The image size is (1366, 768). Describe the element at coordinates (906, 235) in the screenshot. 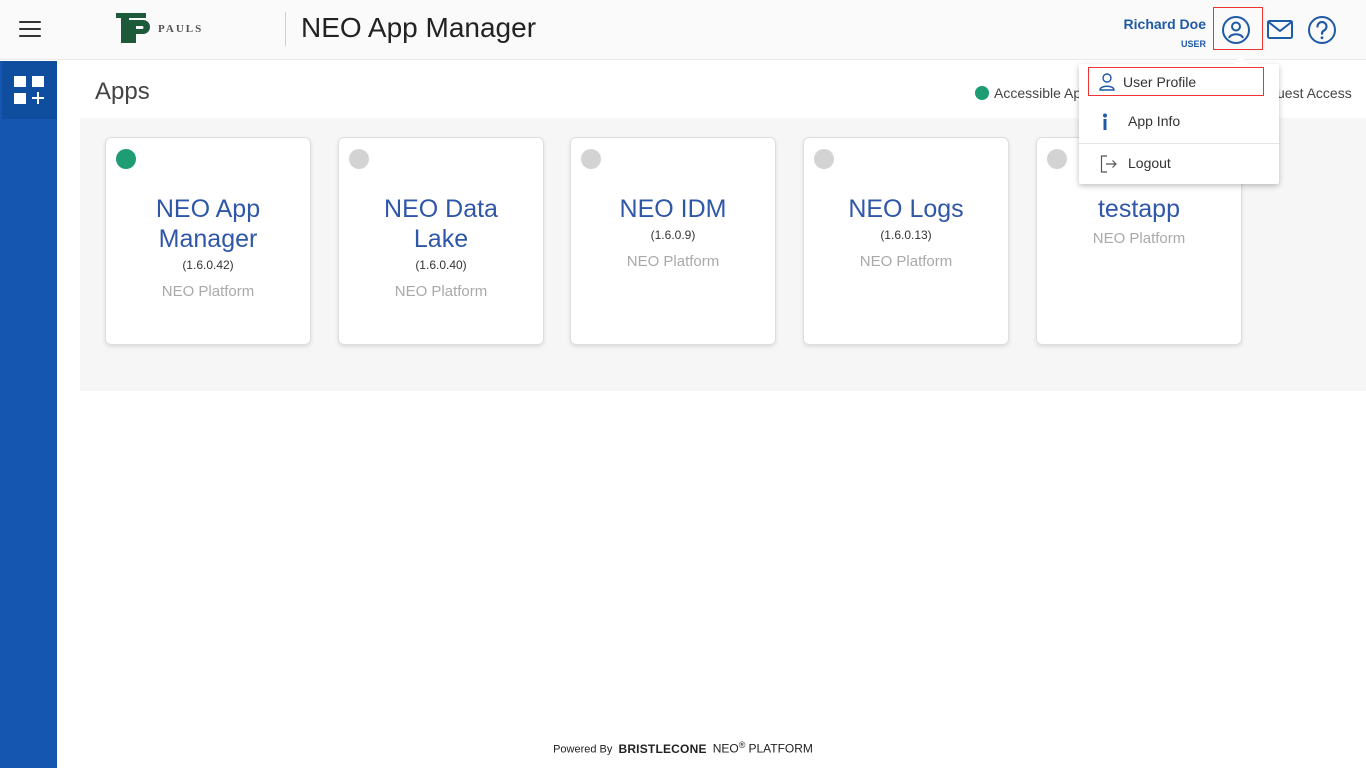

I see `app-version: (1.6.0.13)` at that location.